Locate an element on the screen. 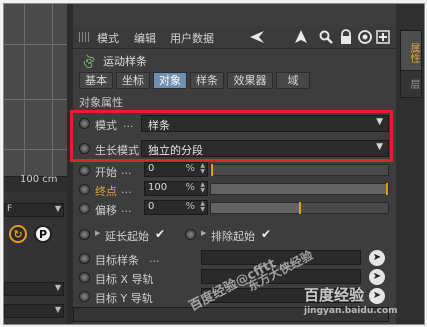 This screenshot has width=427, height=327. exclude-start-checkbox: ✔ is located at coordinates (266, 234).